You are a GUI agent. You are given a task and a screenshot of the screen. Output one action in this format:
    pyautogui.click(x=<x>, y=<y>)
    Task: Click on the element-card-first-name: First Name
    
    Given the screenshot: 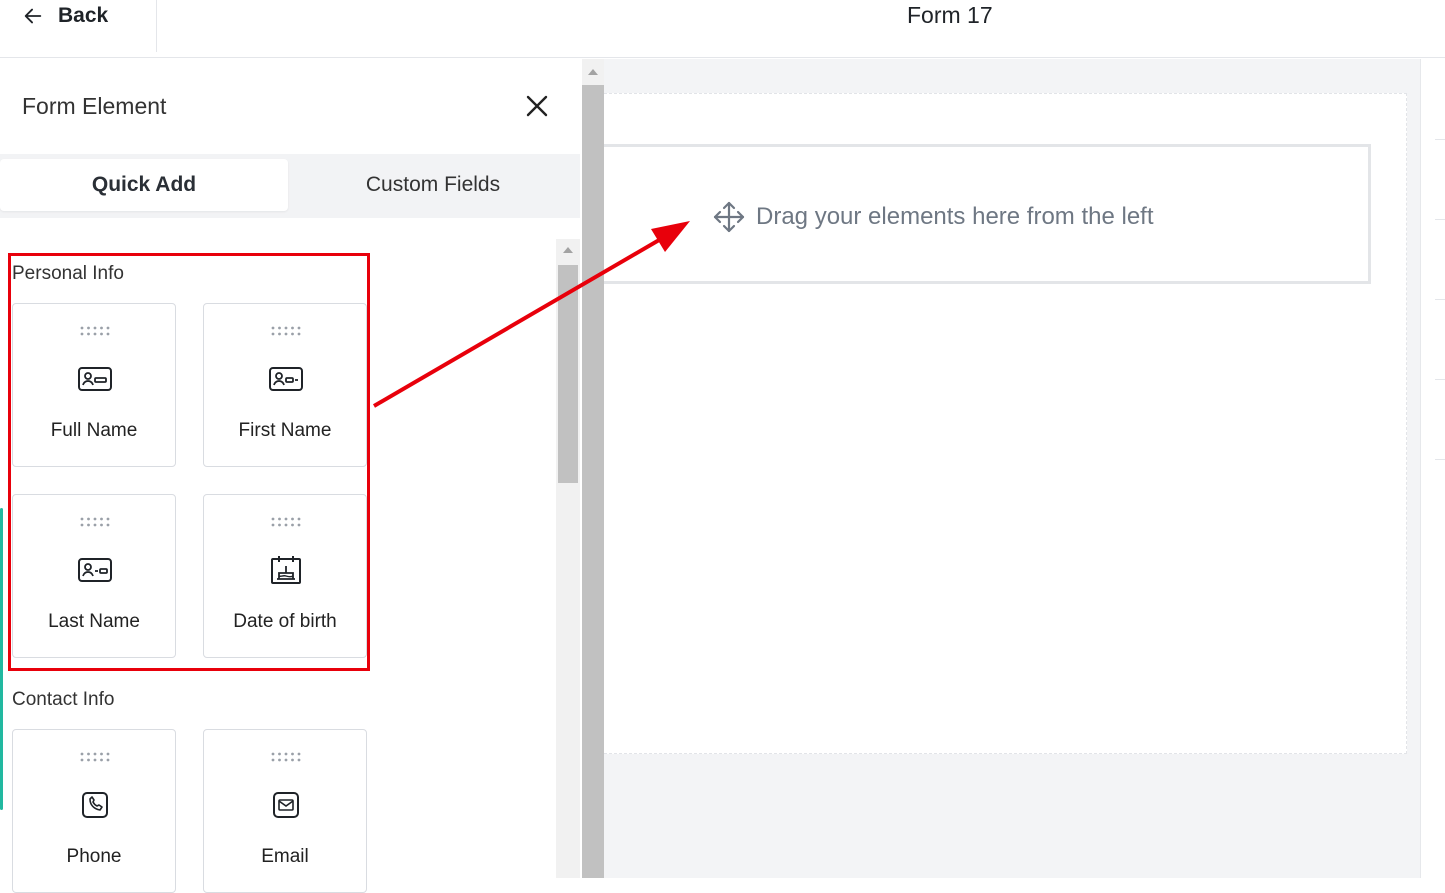 What is the action you would take?
    pyautogui.click(x=285, y=385)
    